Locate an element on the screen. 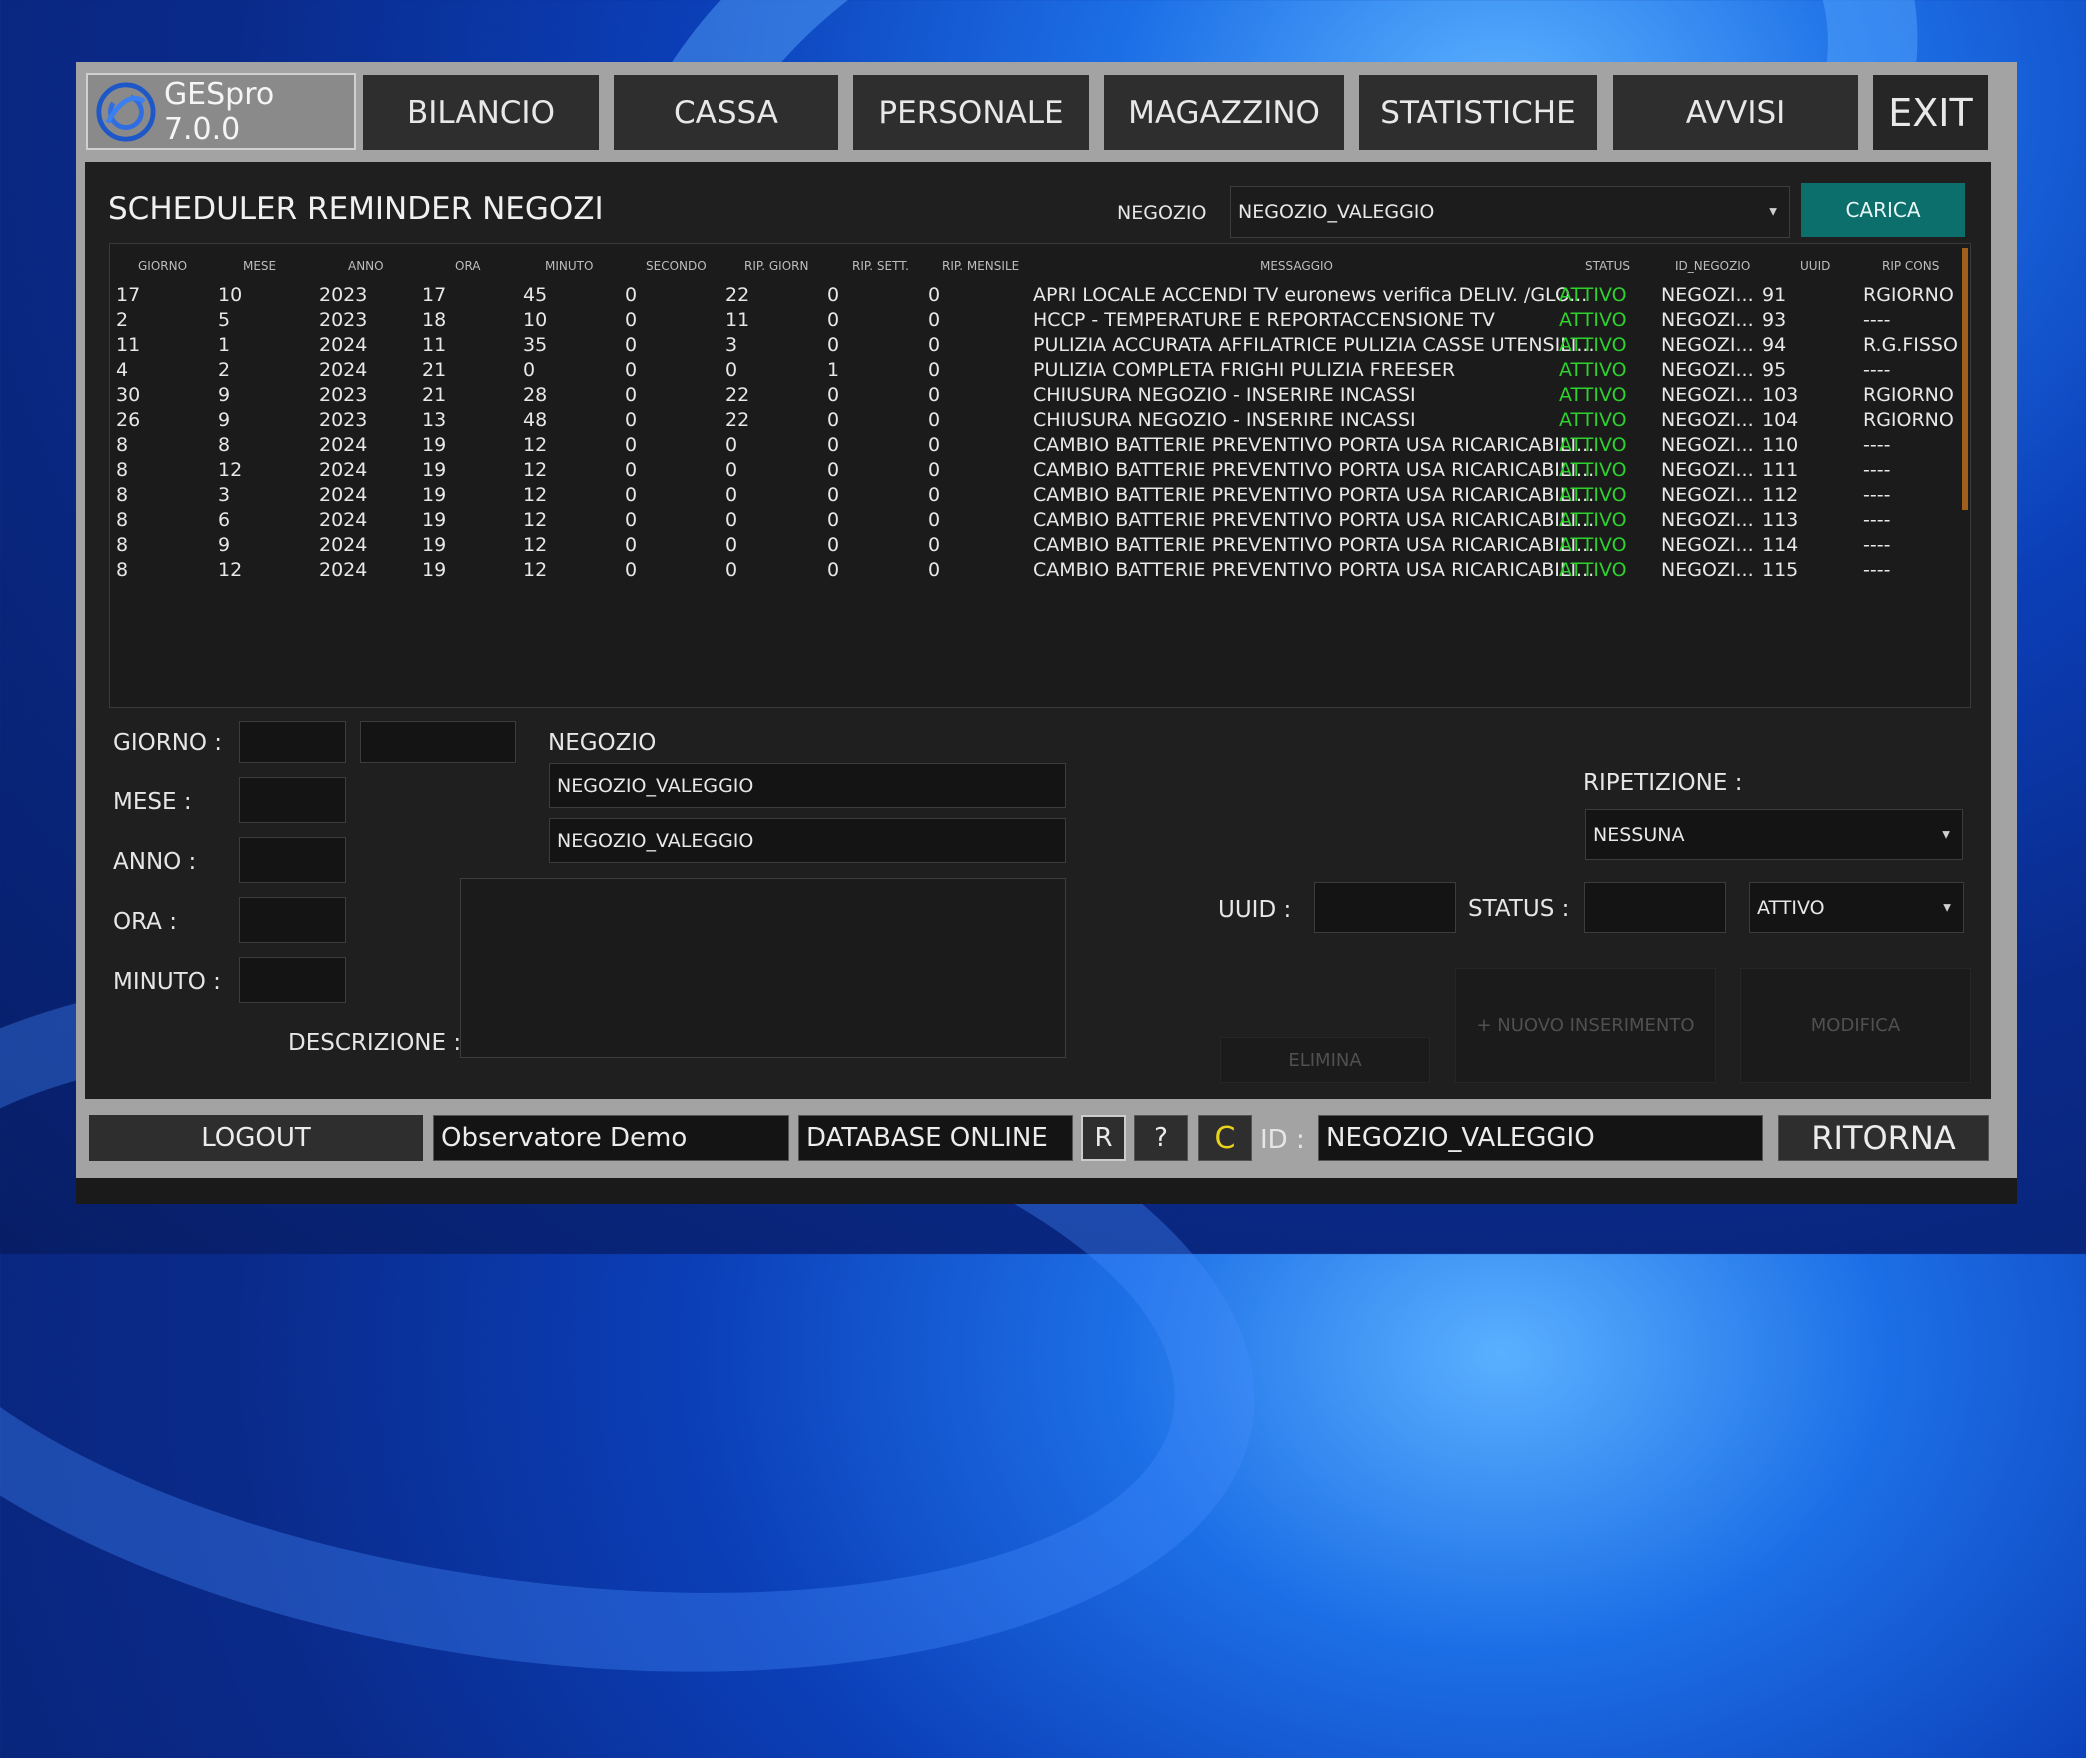 This screenshot has height=1758, width=2086. nuovo-inserimento-button: + NUOVO INSERIMENTO is located at coordinates (1585, 1025).